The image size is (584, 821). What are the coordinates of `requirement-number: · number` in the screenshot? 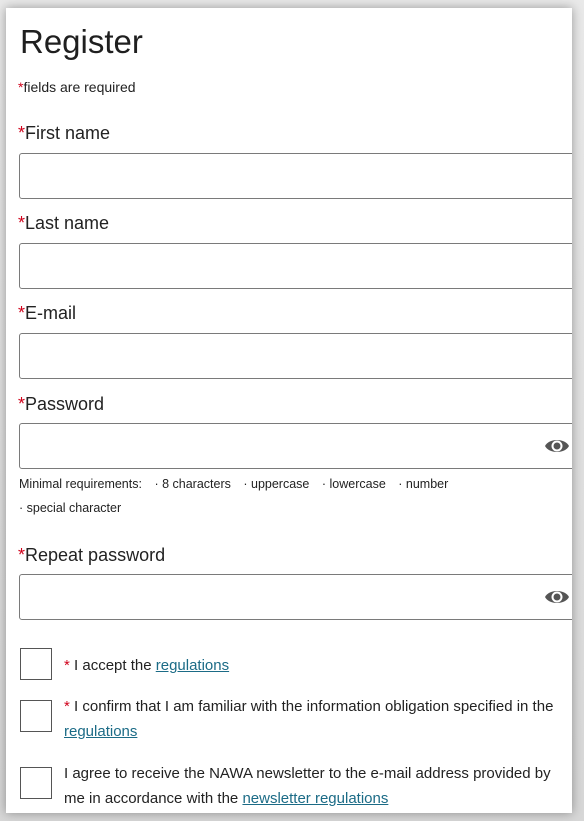 It's located at (423, 484).